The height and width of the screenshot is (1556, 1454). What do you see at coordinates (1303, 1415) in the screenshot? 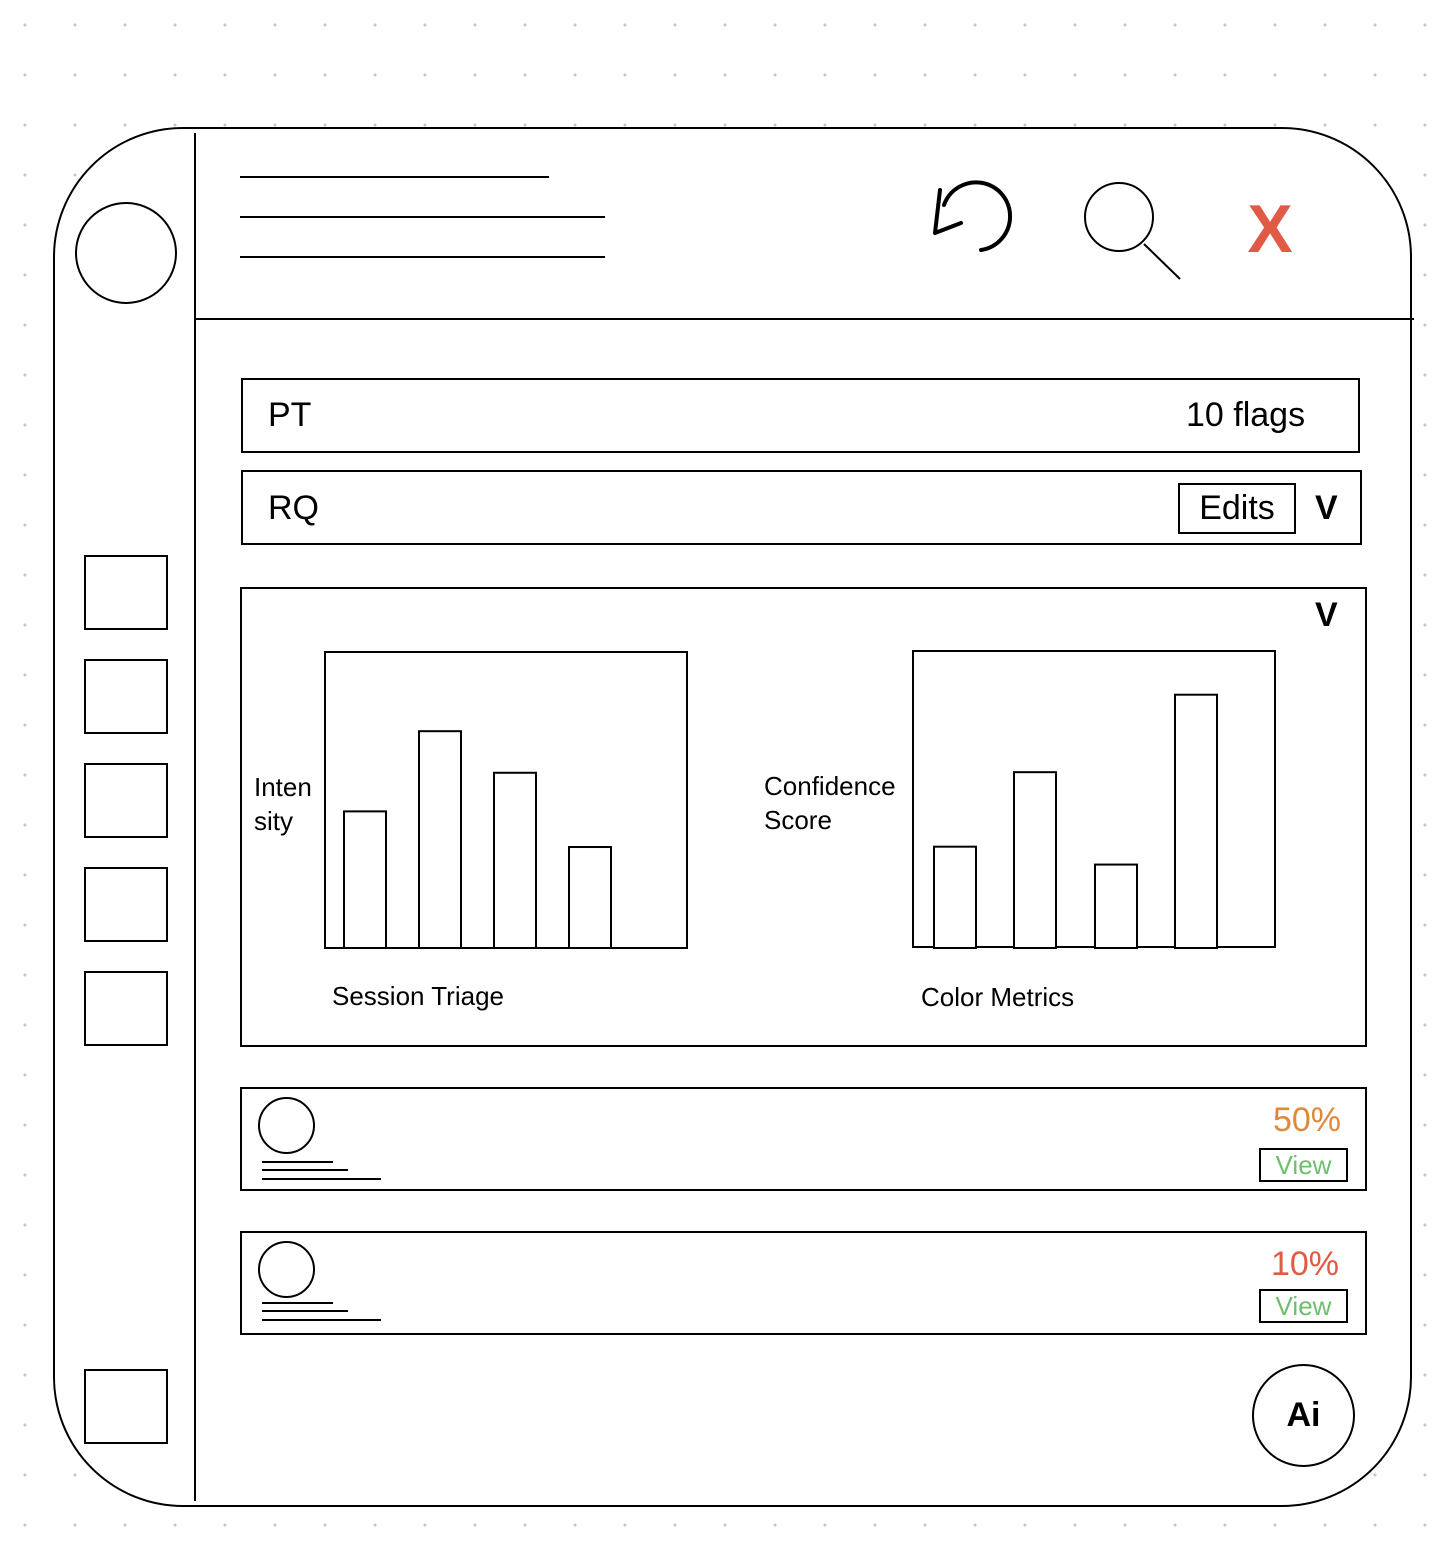
I see `ai-assistant-button: Ai` at bounding box center [1303, 1415].